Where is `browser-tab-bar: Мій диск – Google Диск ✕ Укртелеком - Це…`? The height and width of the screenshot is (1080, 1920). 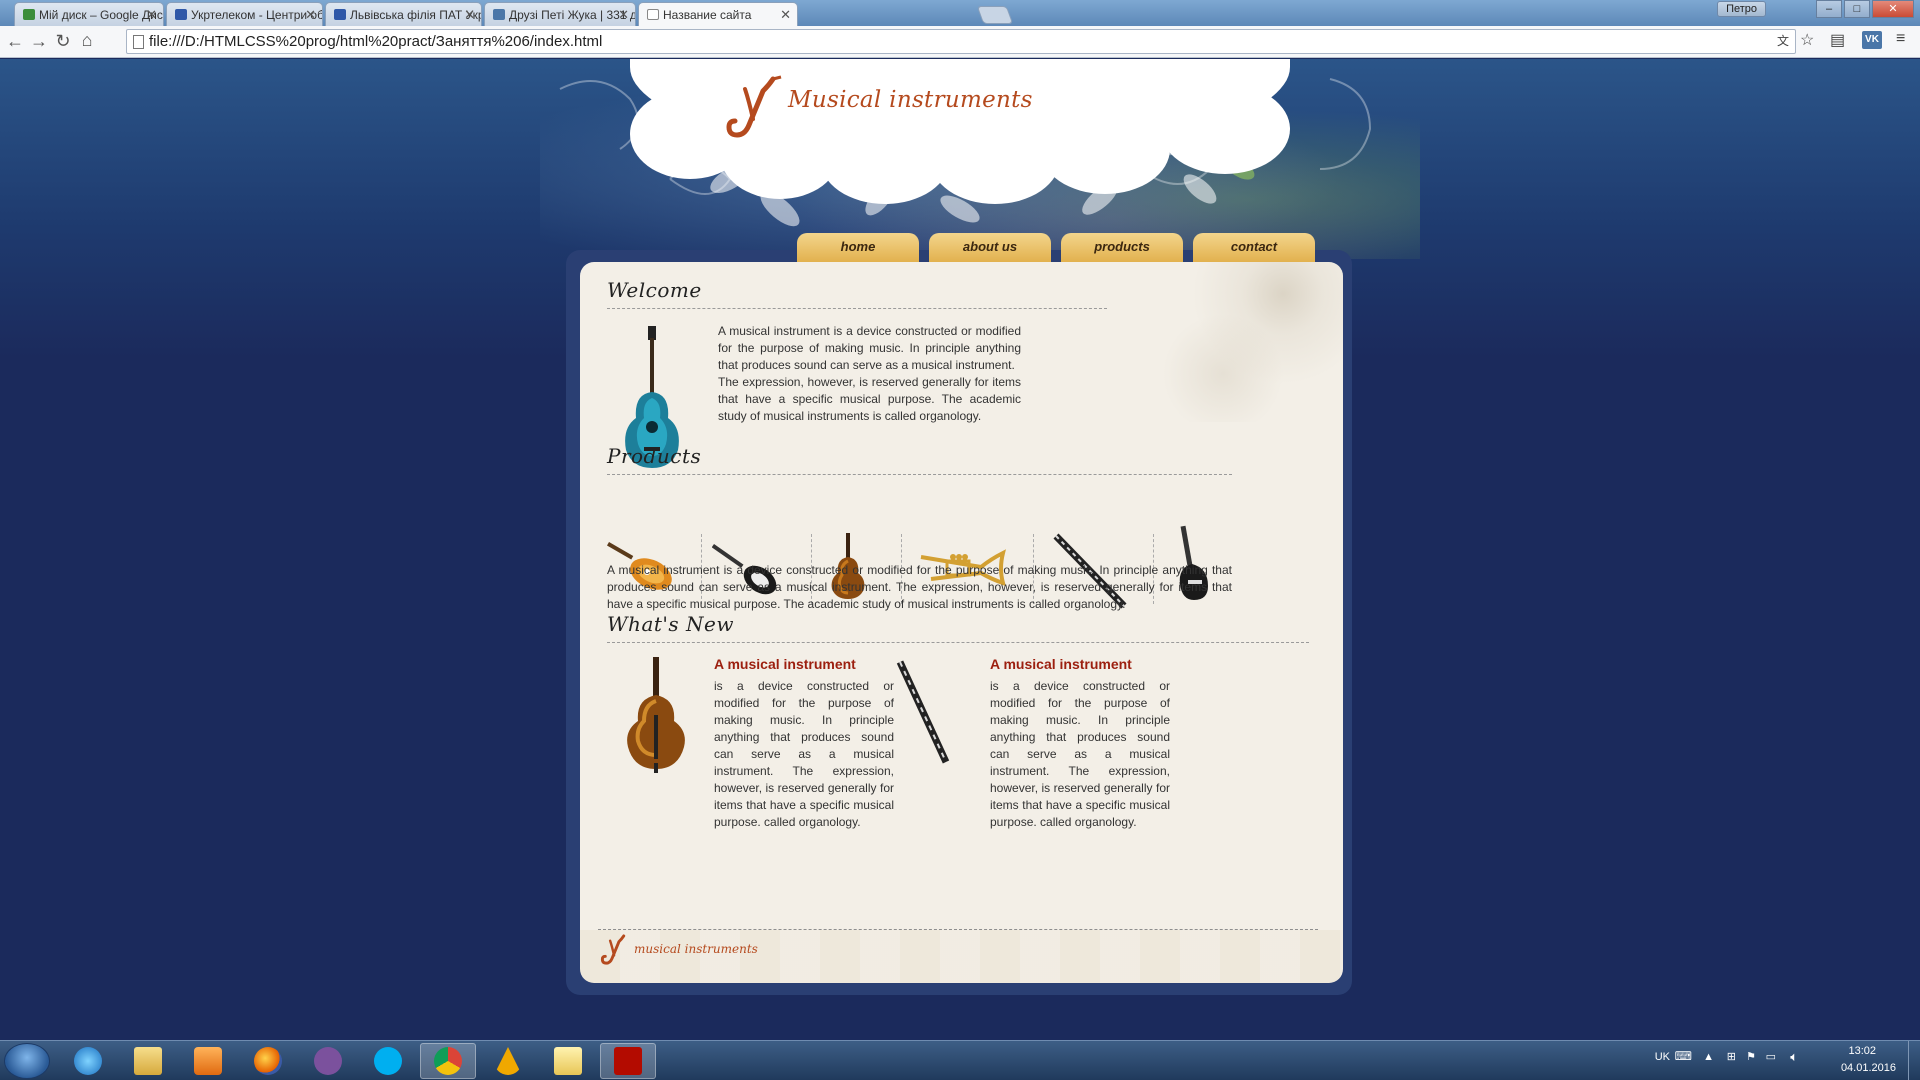
browser-tab-bar: Мій диск – Google Диск ✕ Укртелеком - Це… is located at coordinates (960, 13).